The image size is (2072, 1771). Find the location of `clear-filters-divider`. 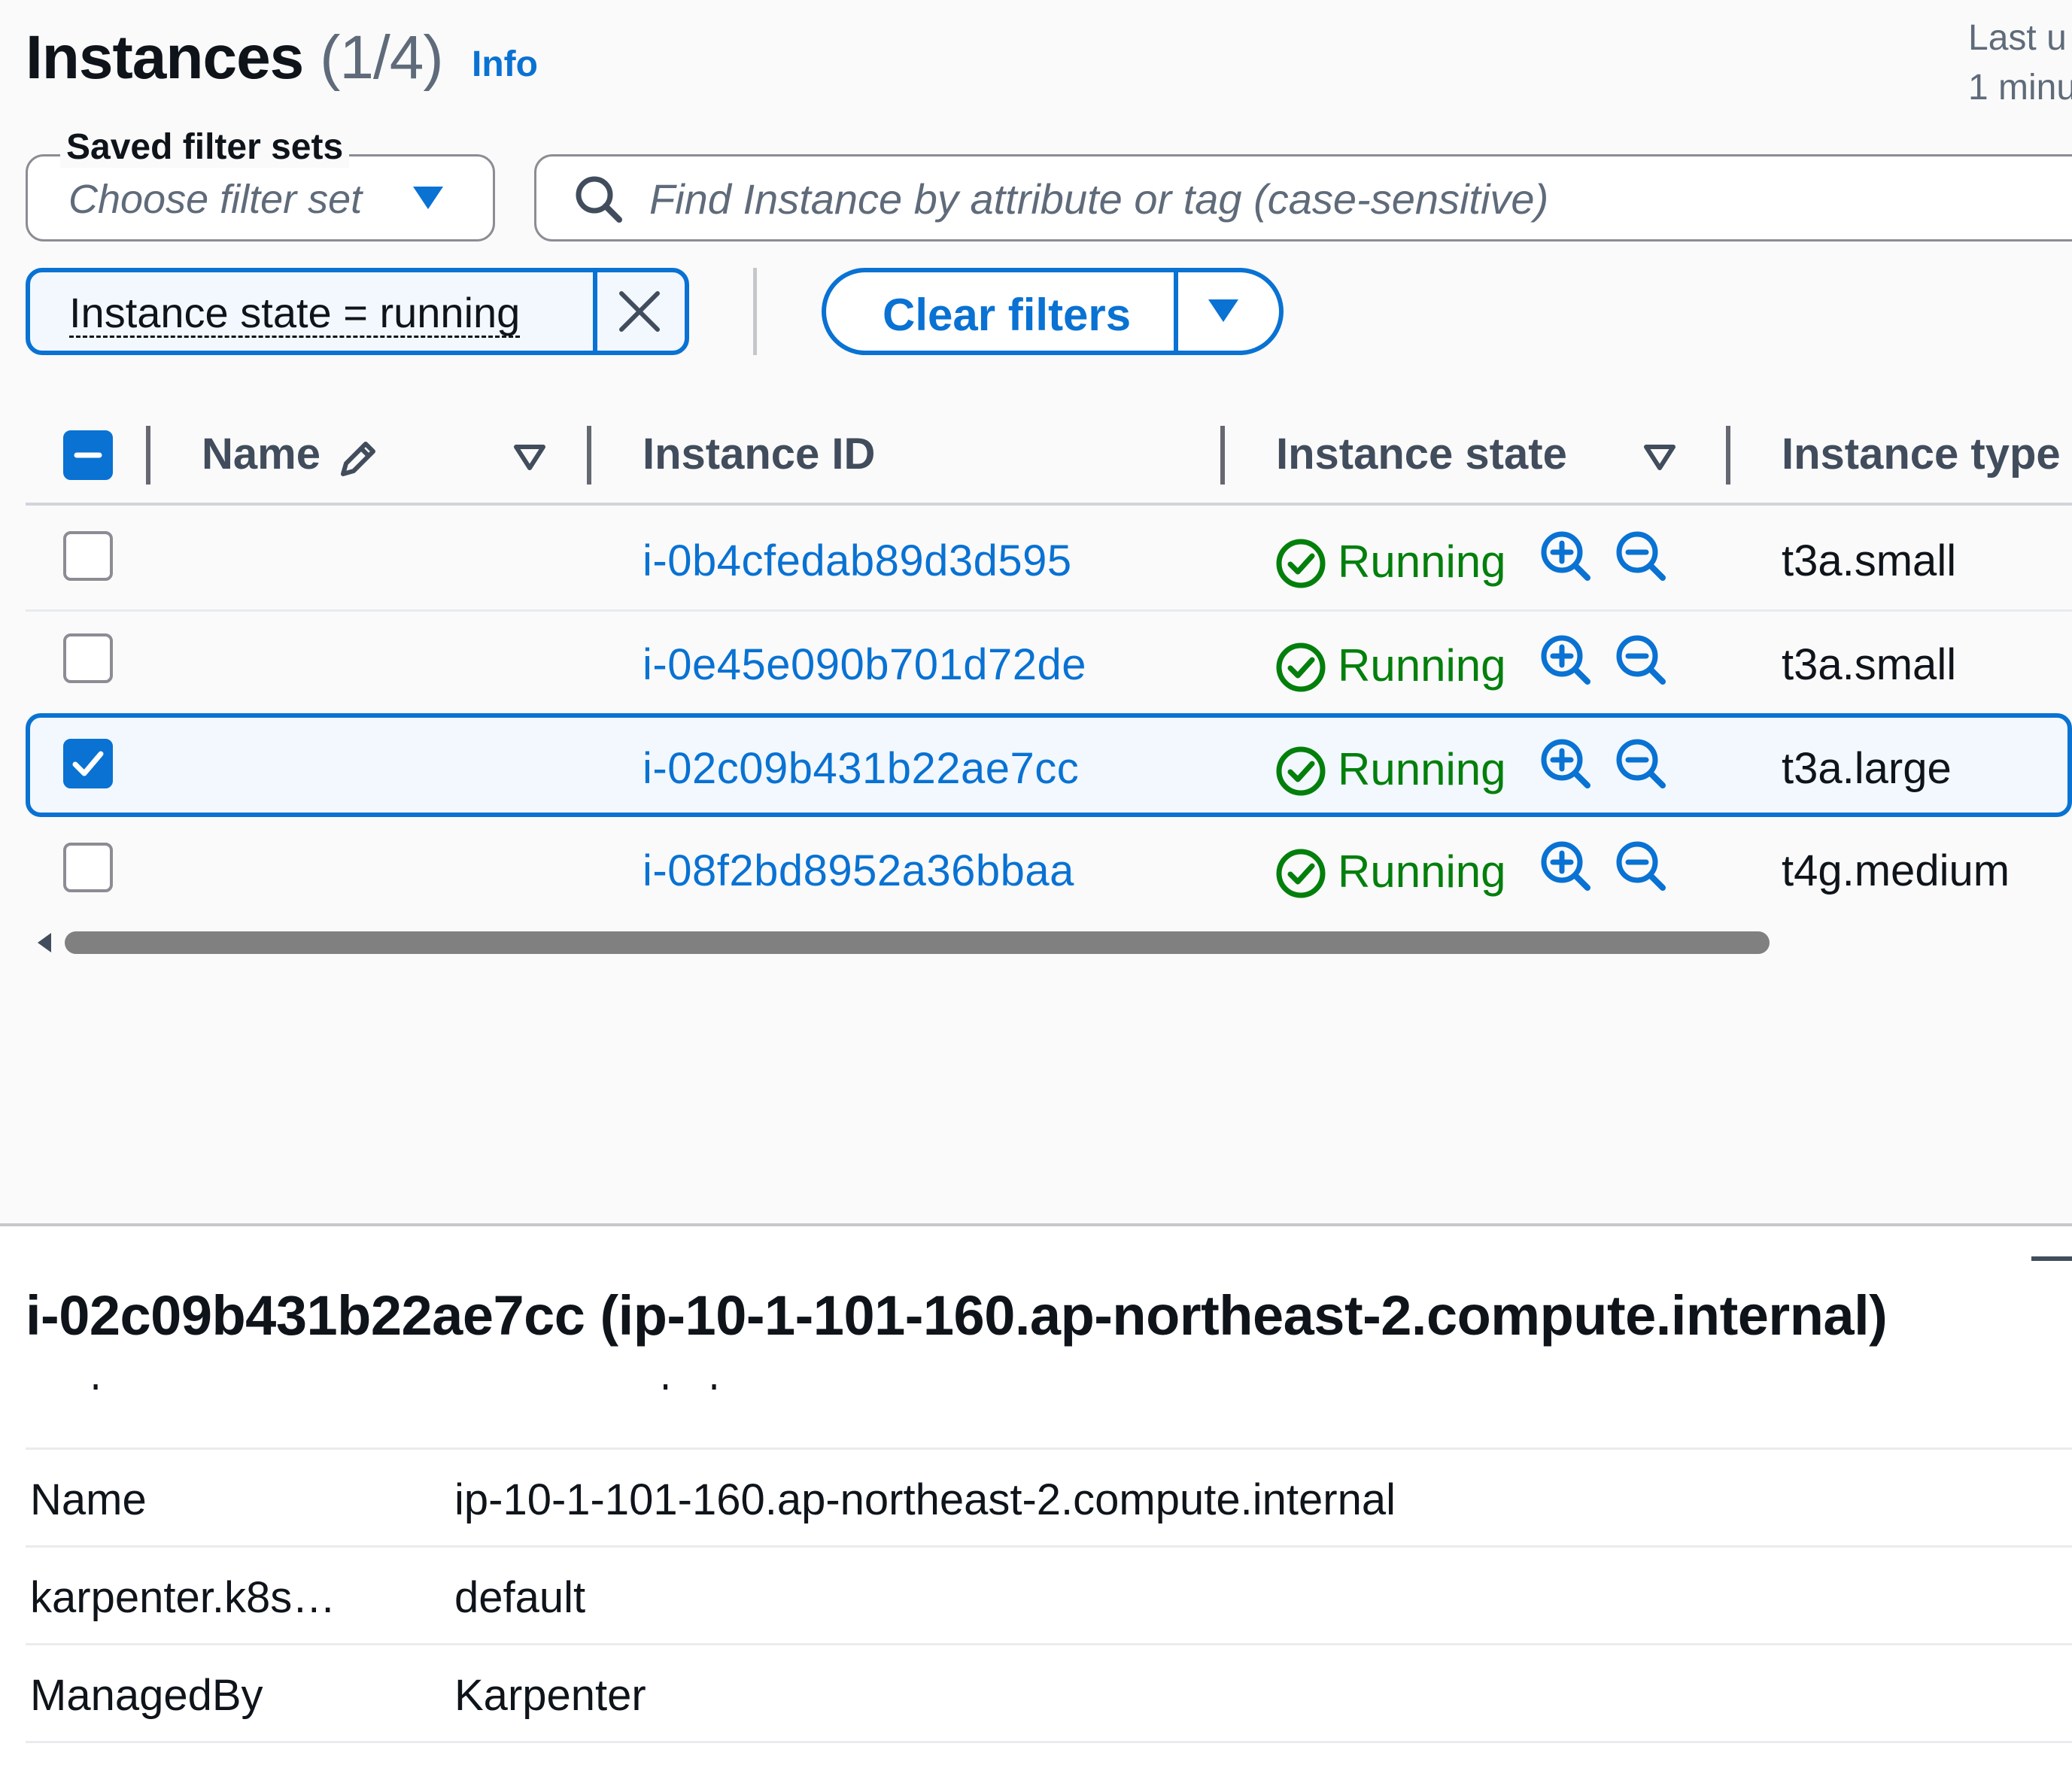

clear-filters-divider is located at coordinates (1176, 311).